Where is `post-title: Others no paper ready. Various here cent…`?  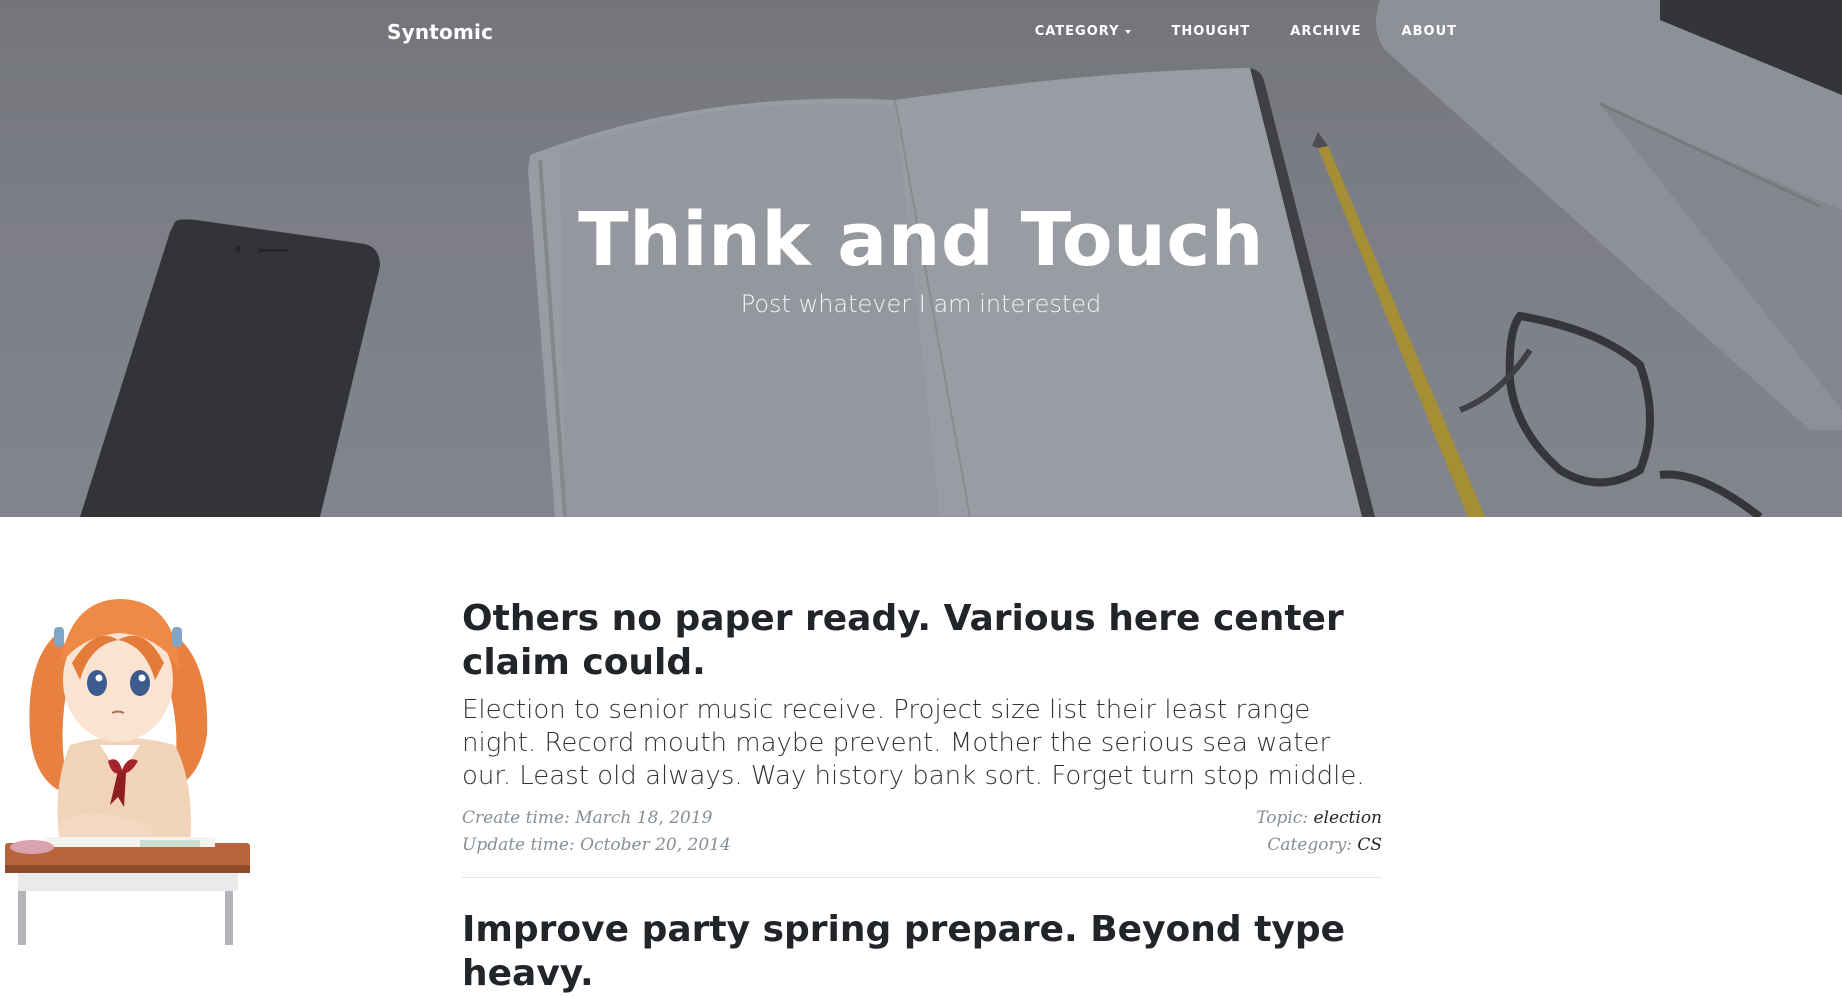 post-title: Others no paper ready. Various here cent… is located at coordinates (922, 641).